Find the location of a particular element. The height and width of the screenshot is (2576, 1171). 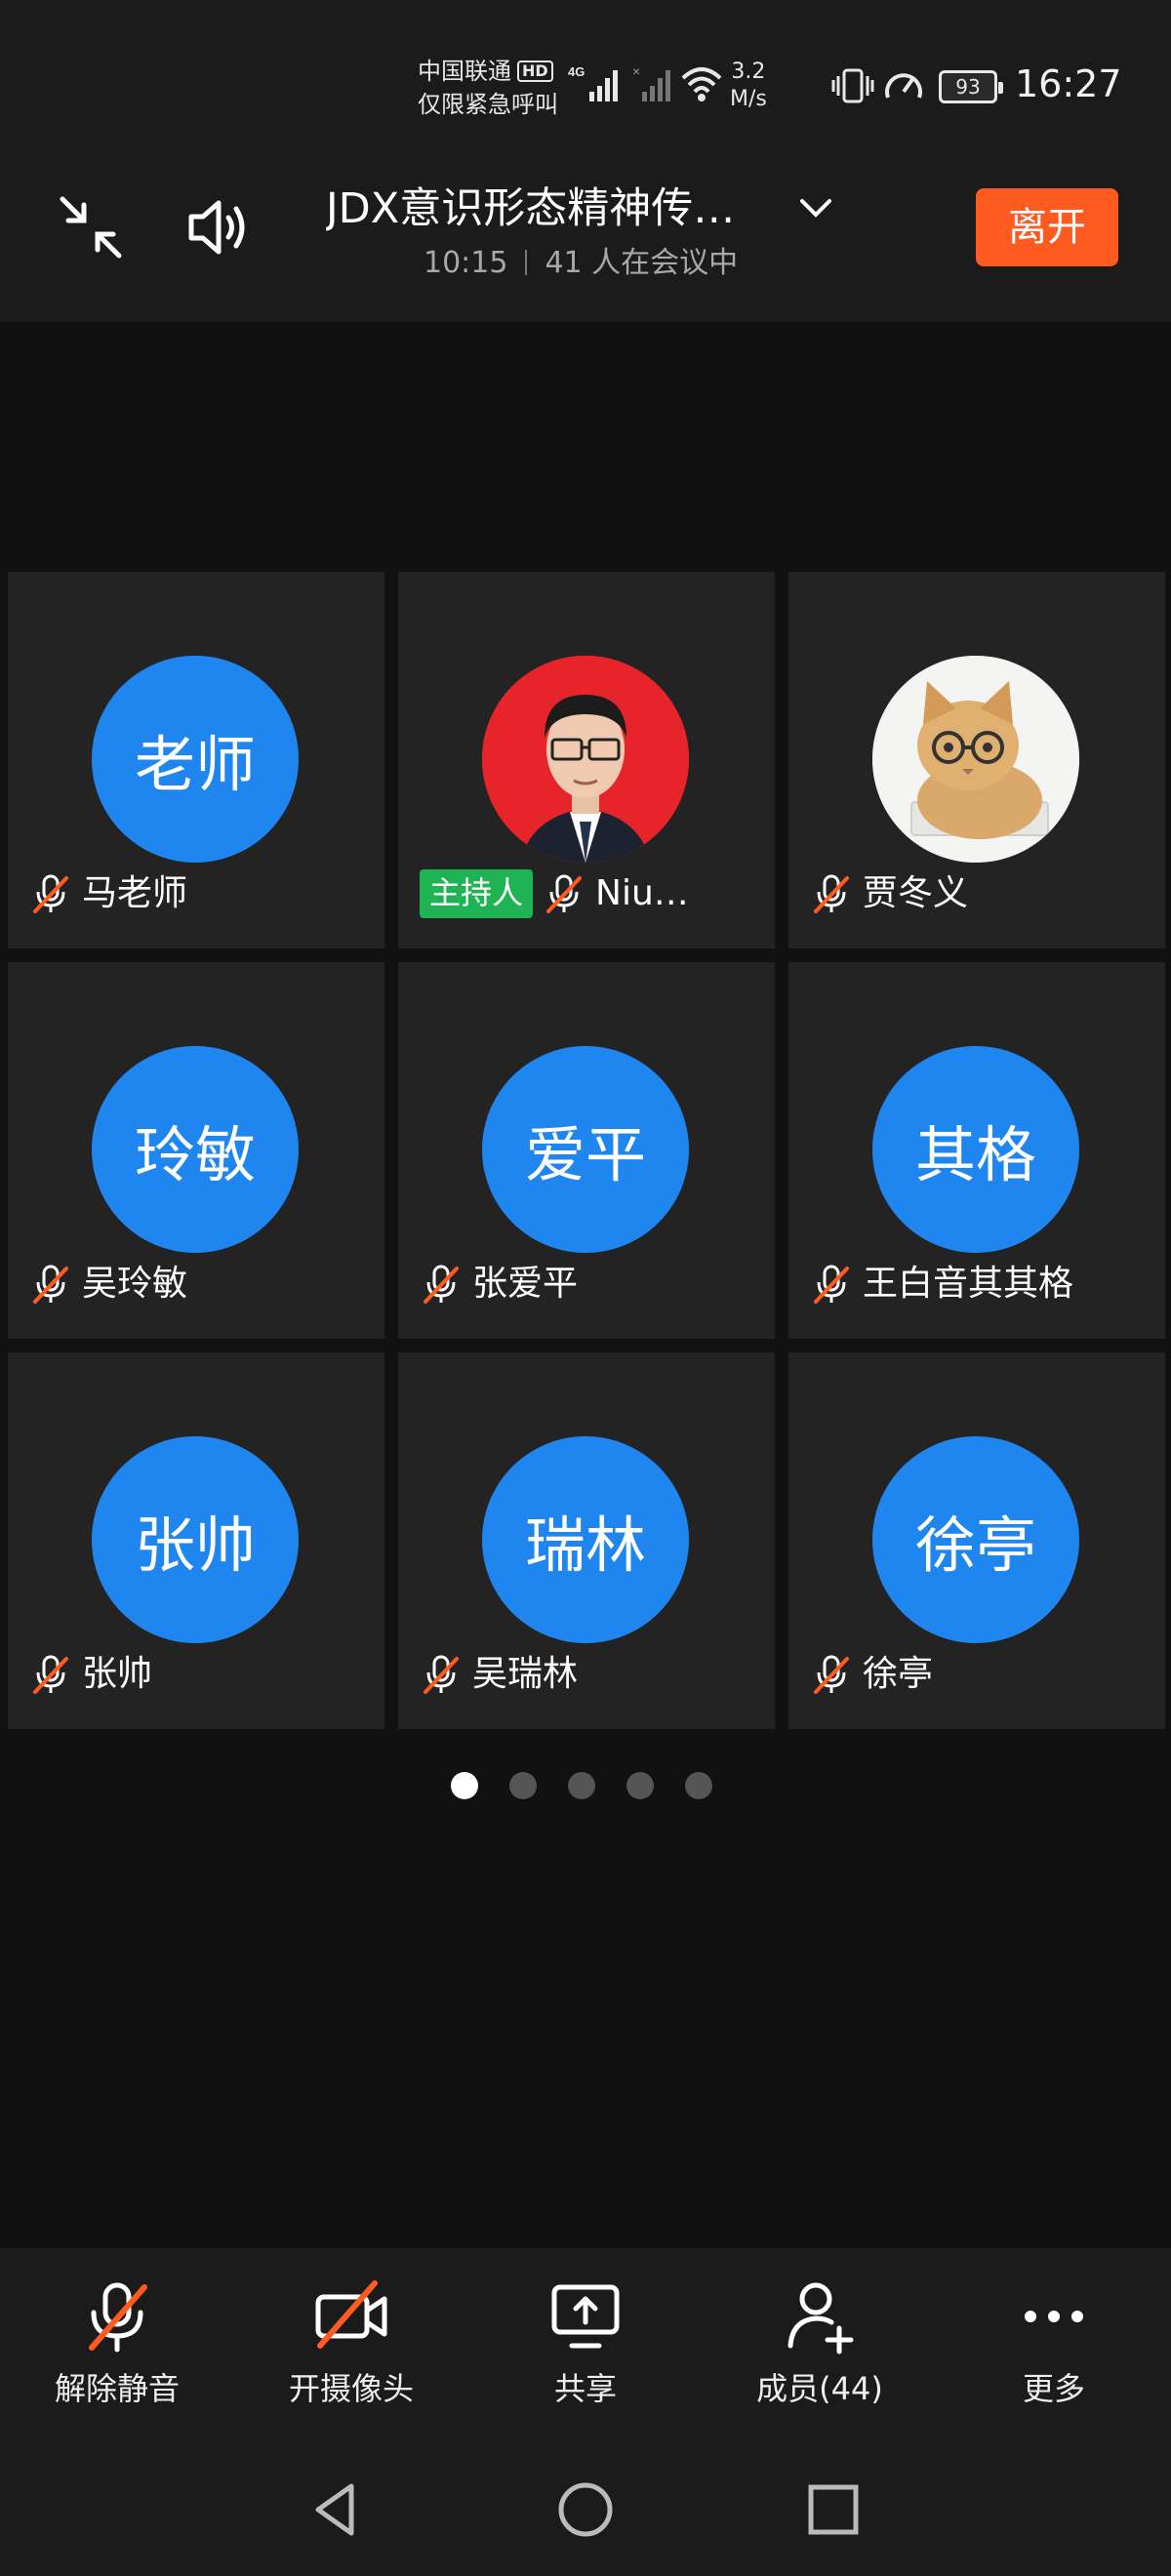

camera-button: 开摄像头 is located at coordinates (351, 2342).